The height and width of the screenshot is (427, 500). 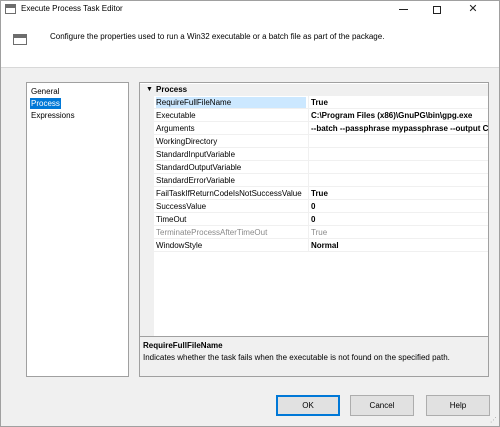 What do you see at coordinates (45, 103) in the screenshot?
I see `nav-item-process: Process` at bounding box center [45, 103].